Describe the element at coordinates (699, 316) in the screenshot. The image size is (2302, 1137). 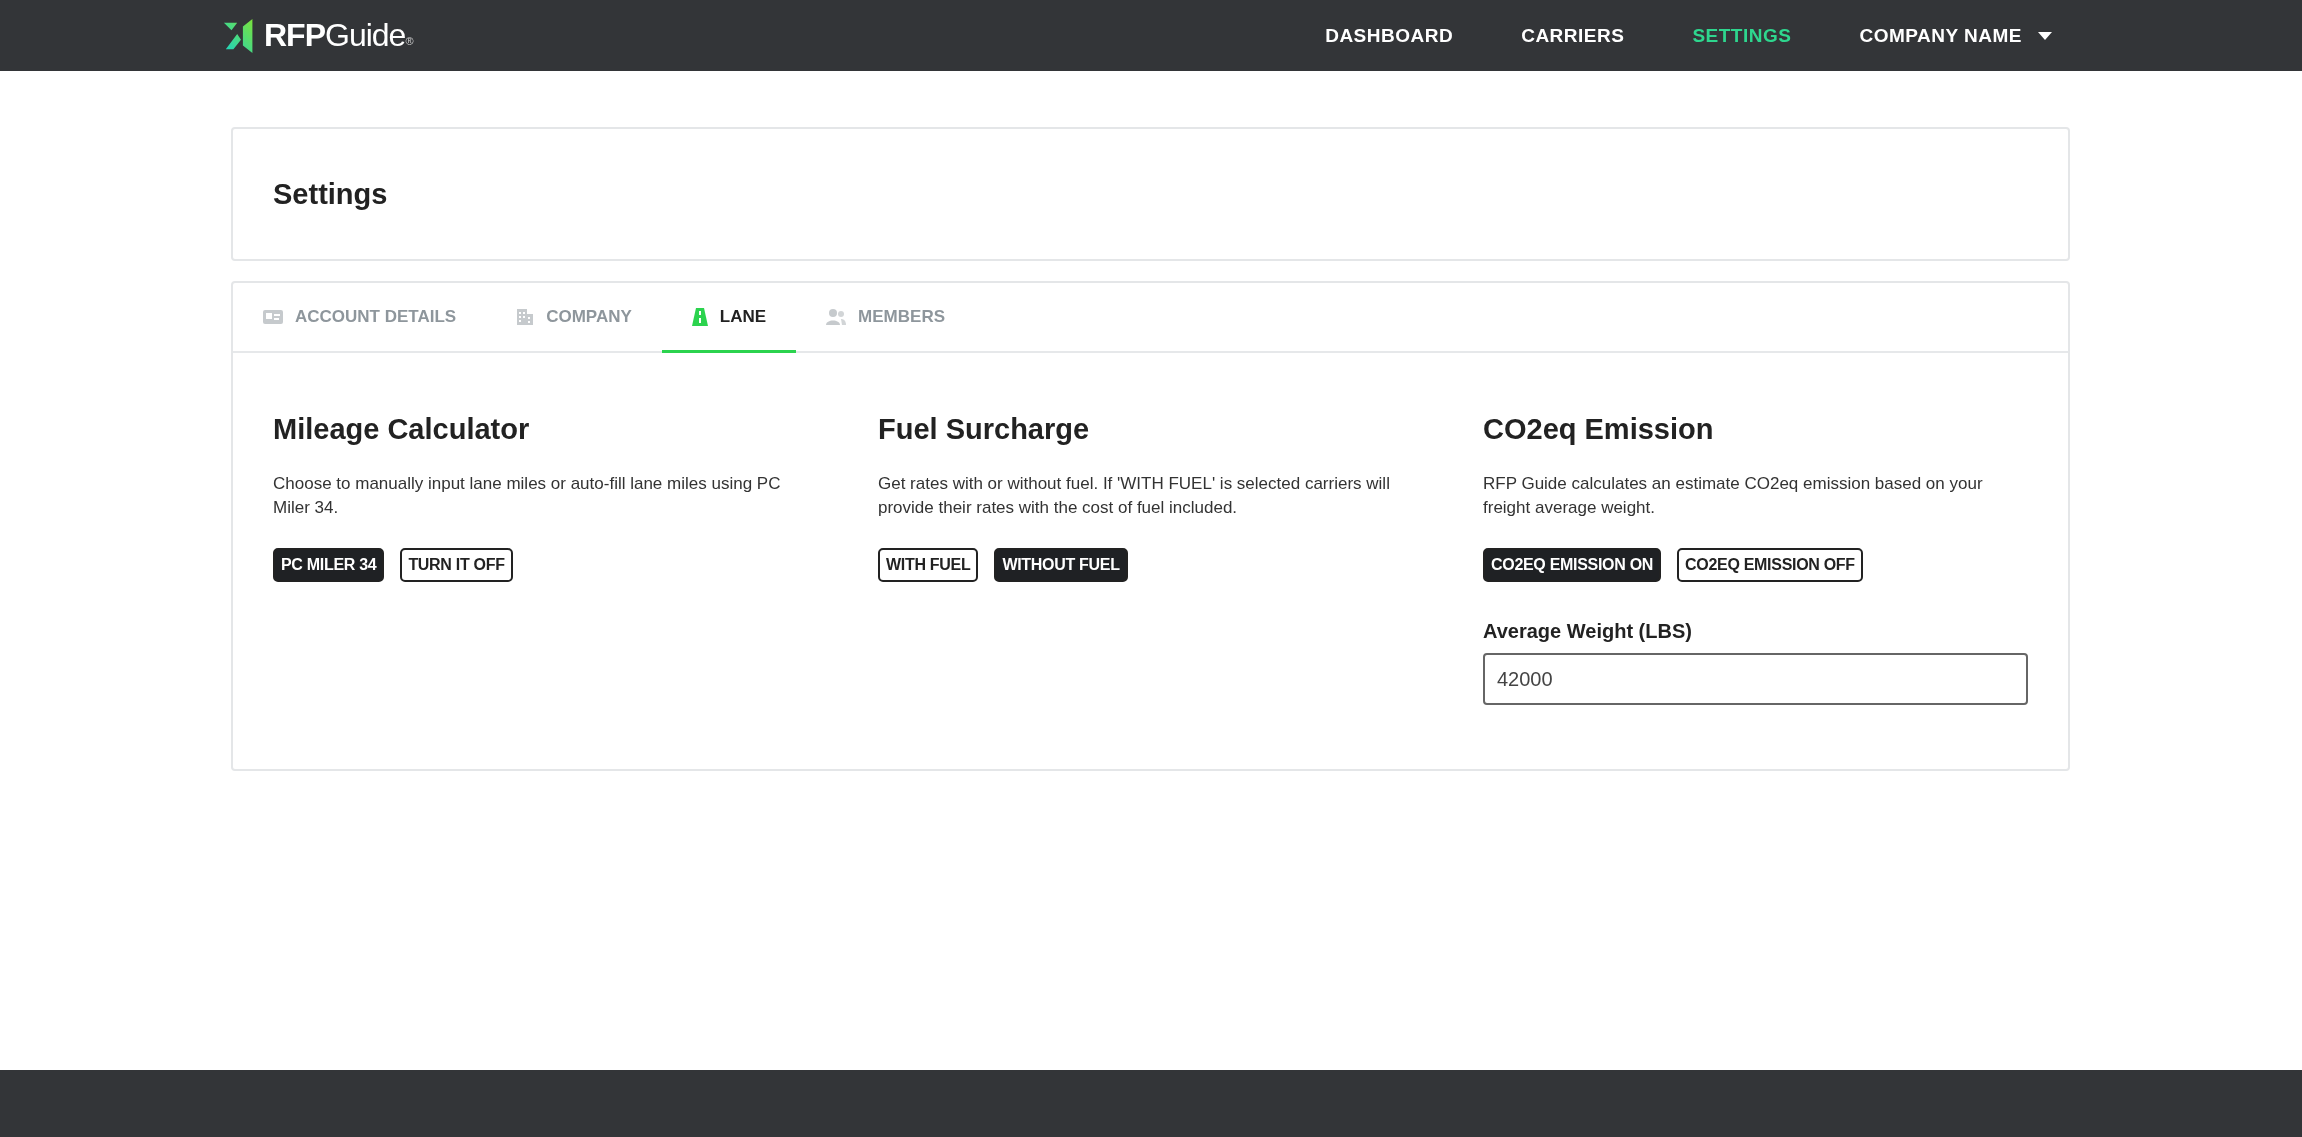
I see `road-icon` at that location.